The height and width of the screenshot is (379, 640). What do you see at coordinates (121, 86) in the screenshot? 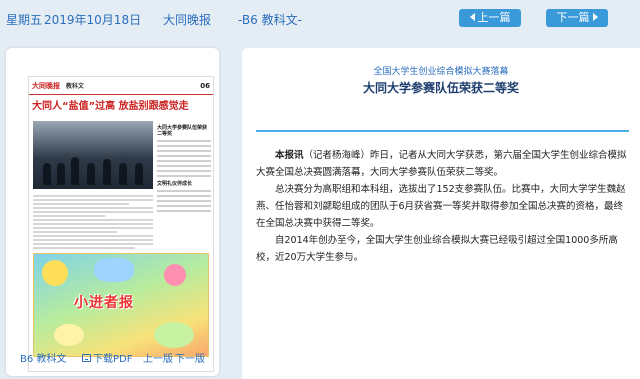
I see `thumbnail-masthead: 大同晚报 教科文 06` at bounding box center [121, 86].